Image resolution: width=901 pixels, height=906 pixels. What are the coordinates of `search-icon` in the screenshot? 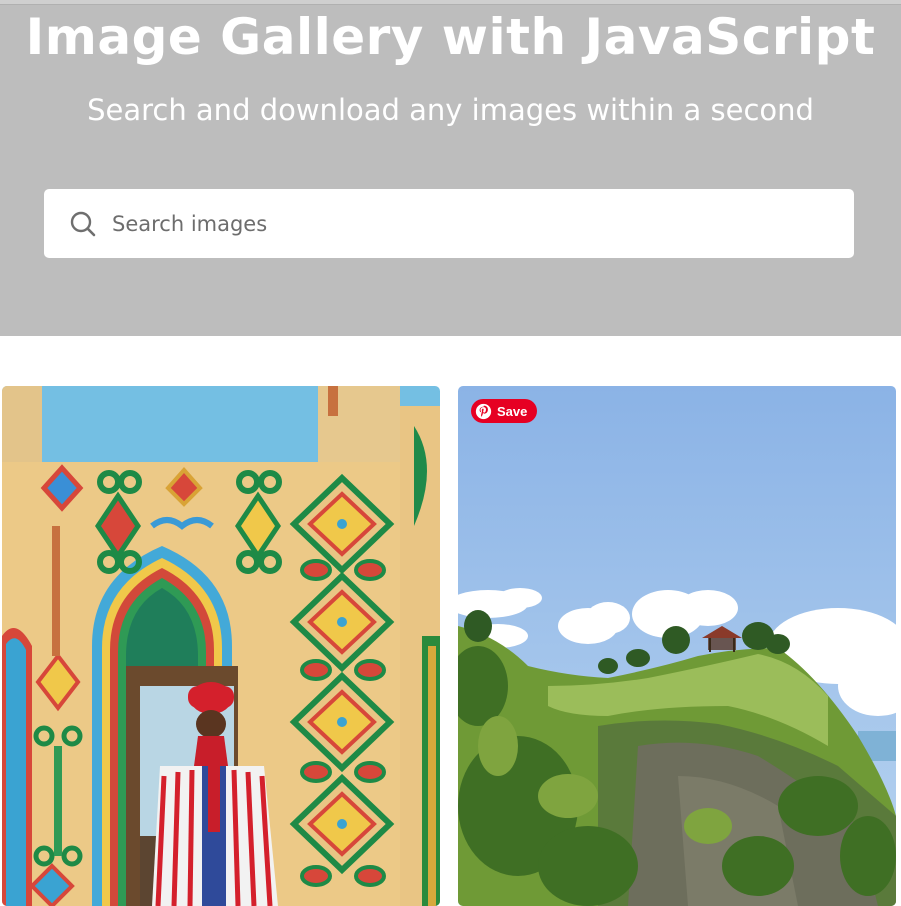 It's located at (83, 224).